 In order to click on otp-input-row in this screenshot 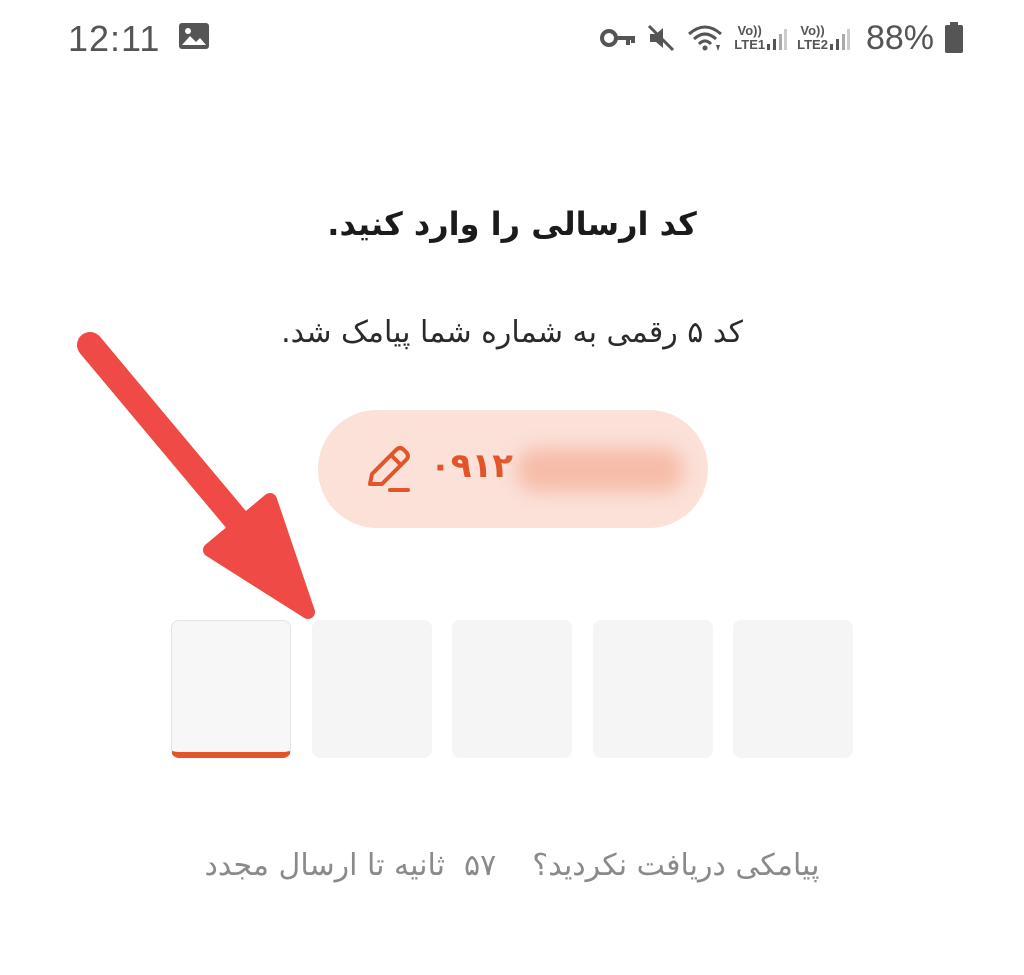, I will do `click(512, 690)`.